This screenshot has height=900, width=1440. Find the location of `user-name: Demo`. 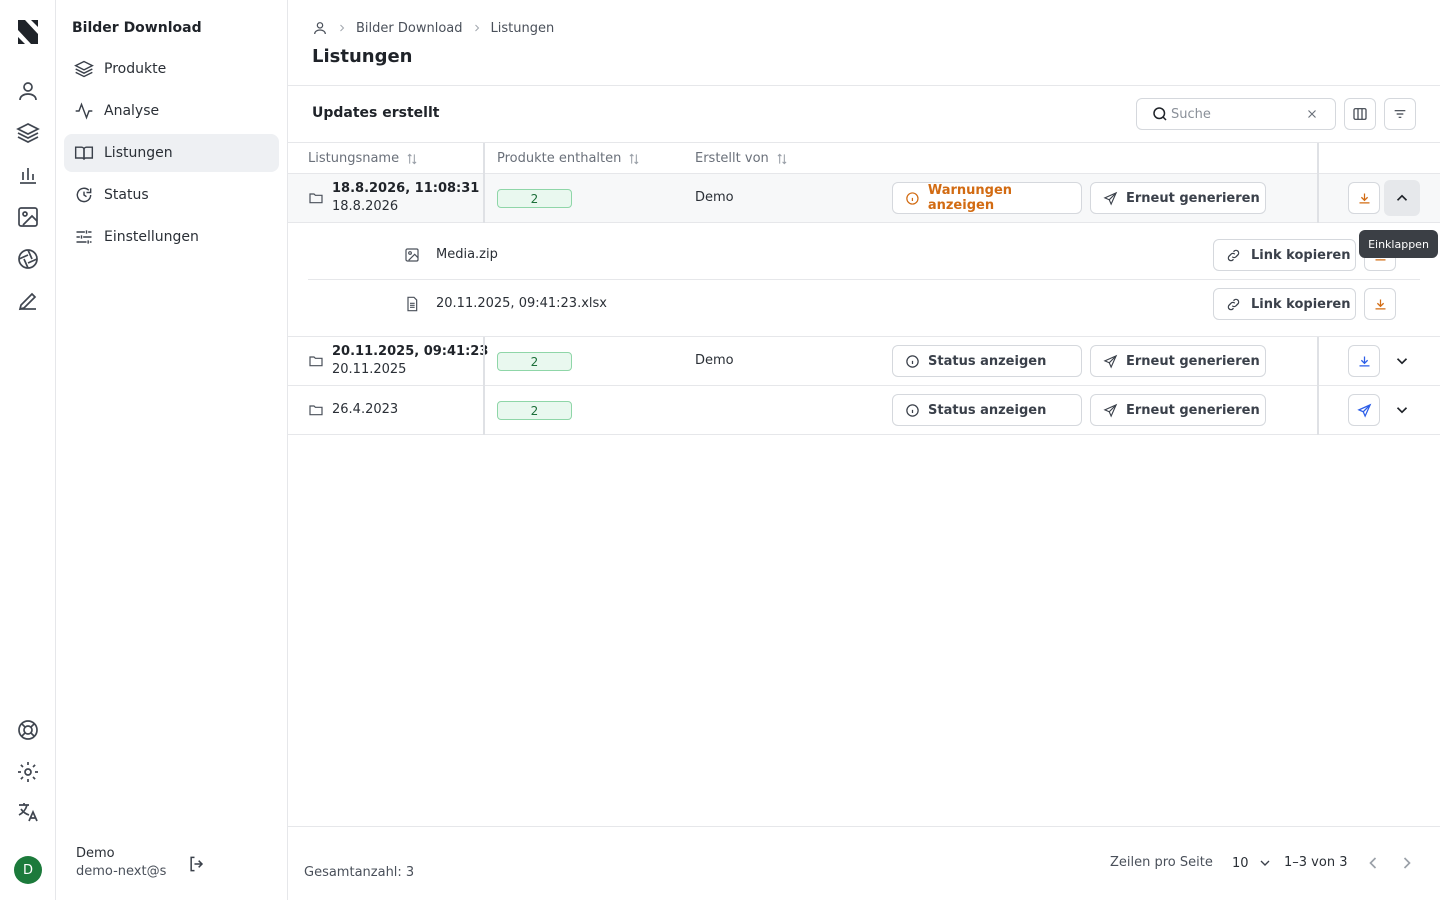

user-name: Demo is located at coordinates (95, 853).